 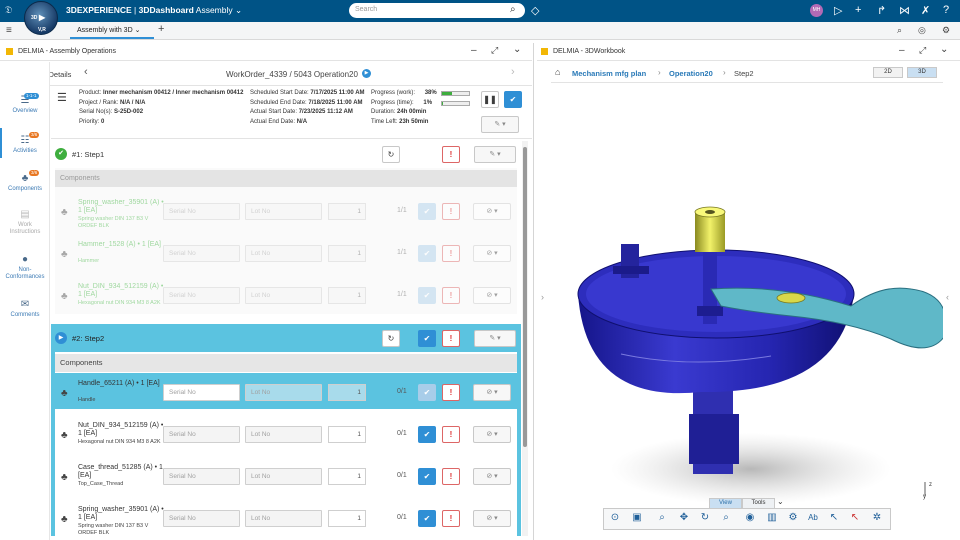 What do you see at coordinates (615, 518) in the screenshot?
I see `fit-all-icon: ⊙` at bounding box center [615, 518].